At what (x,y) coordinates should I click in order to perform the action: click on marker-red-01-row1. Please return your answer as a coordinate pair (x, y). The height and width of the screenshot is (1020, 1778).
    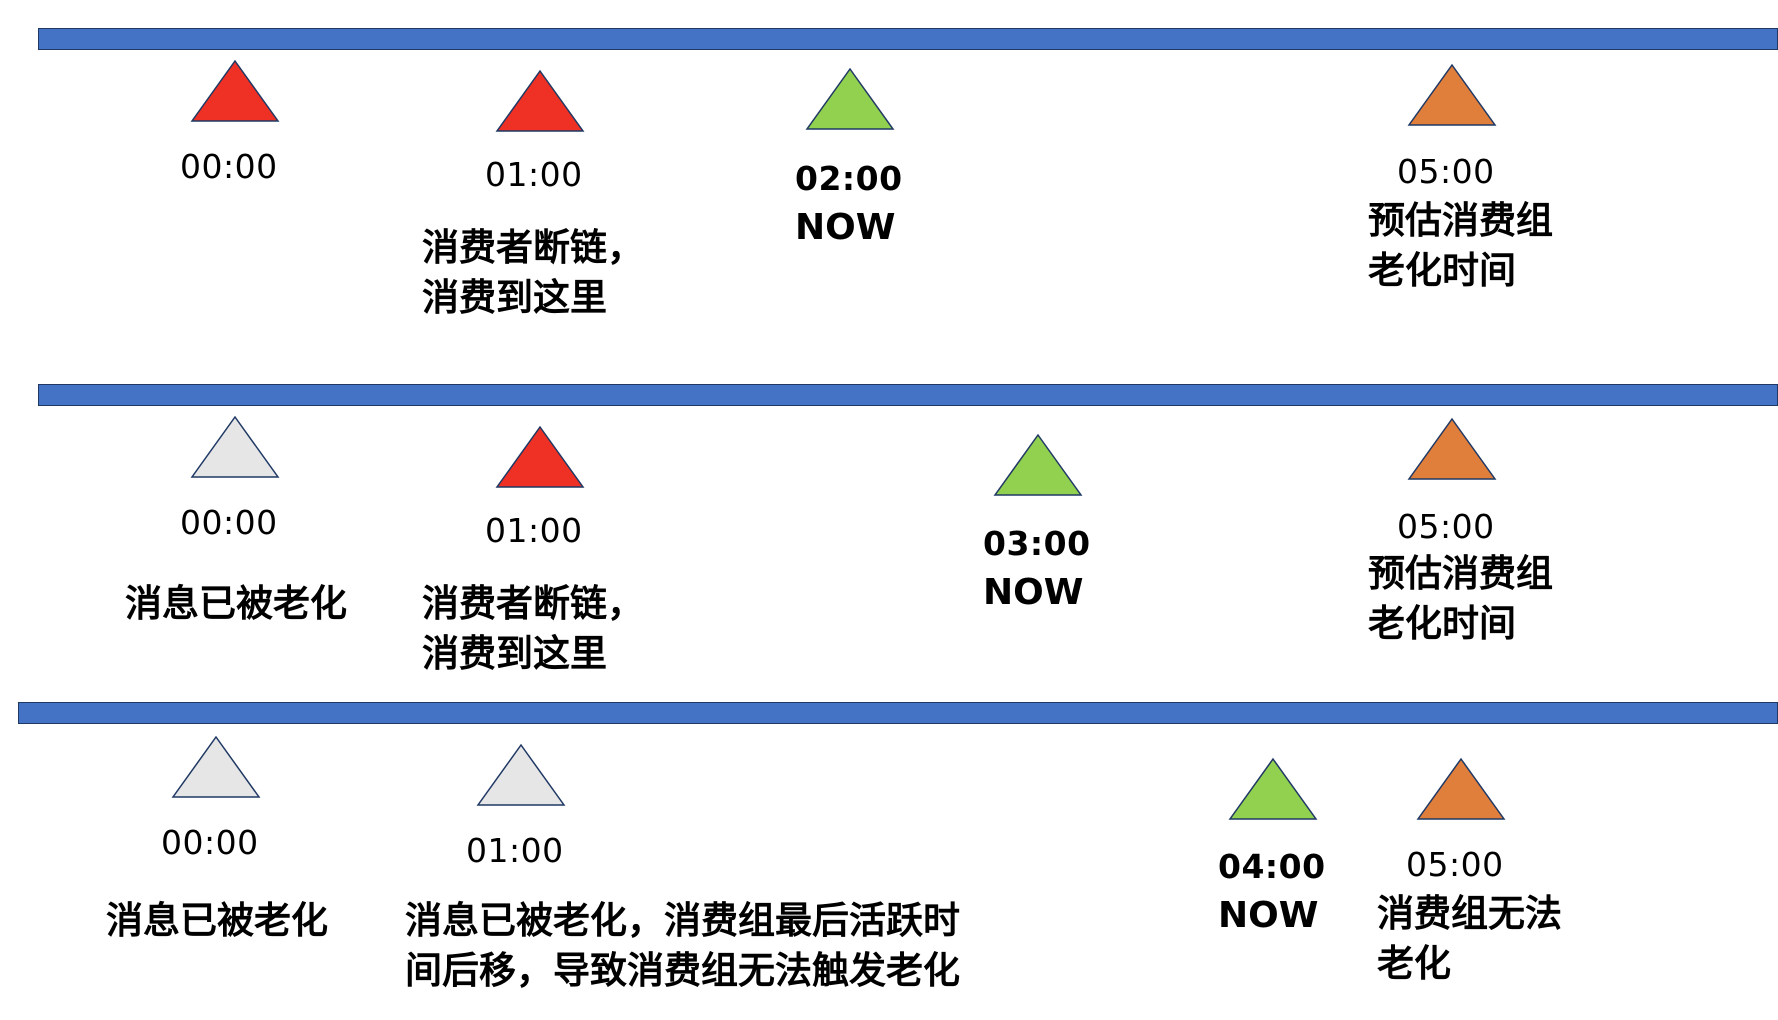
    Looking at the image, I should click on (540, 100).